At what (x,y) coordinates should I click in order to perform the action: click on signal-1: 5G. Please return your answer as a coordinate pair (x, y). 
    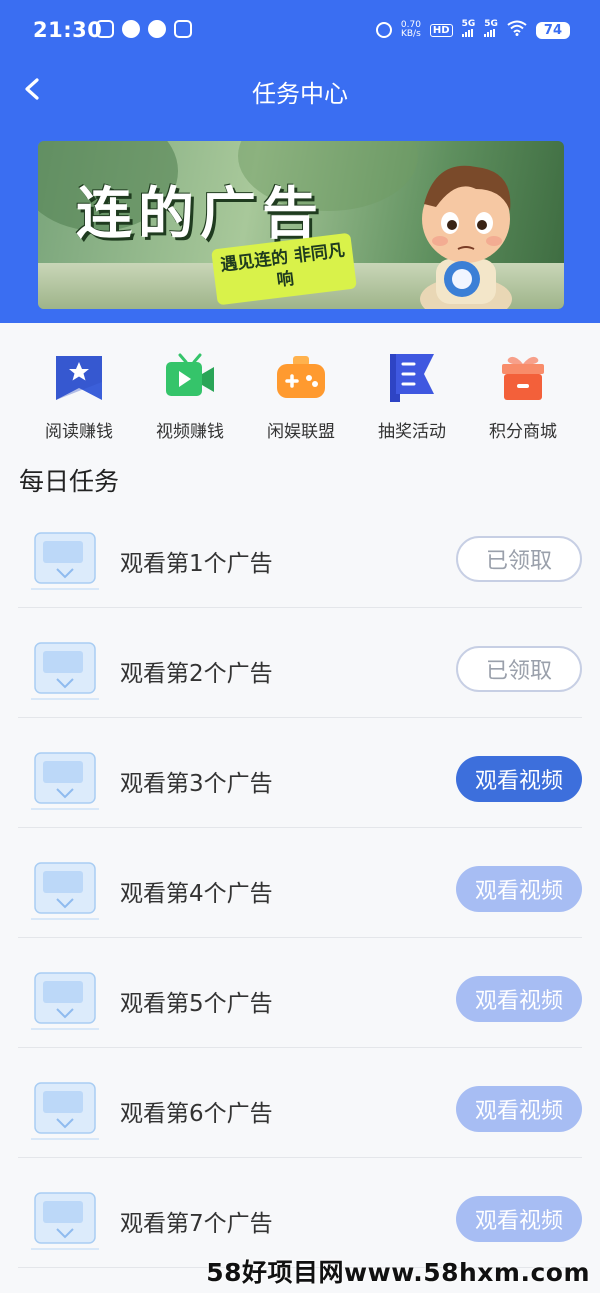
    Looking at the image, I should click on (468, 30).